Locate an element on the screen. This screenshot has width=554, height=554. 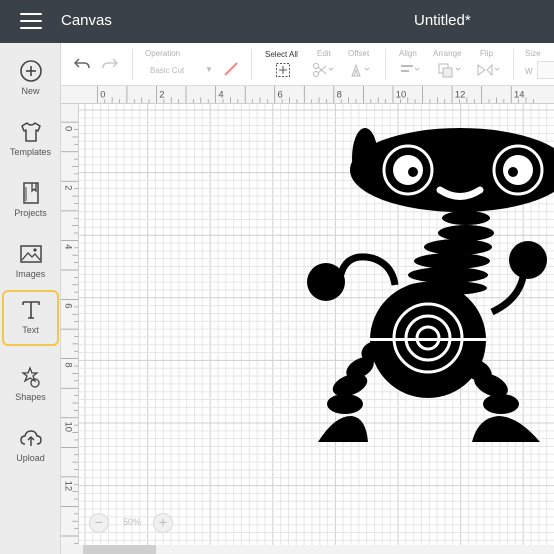
zoom-control: − 50% + is located at coordinates (132, 523).